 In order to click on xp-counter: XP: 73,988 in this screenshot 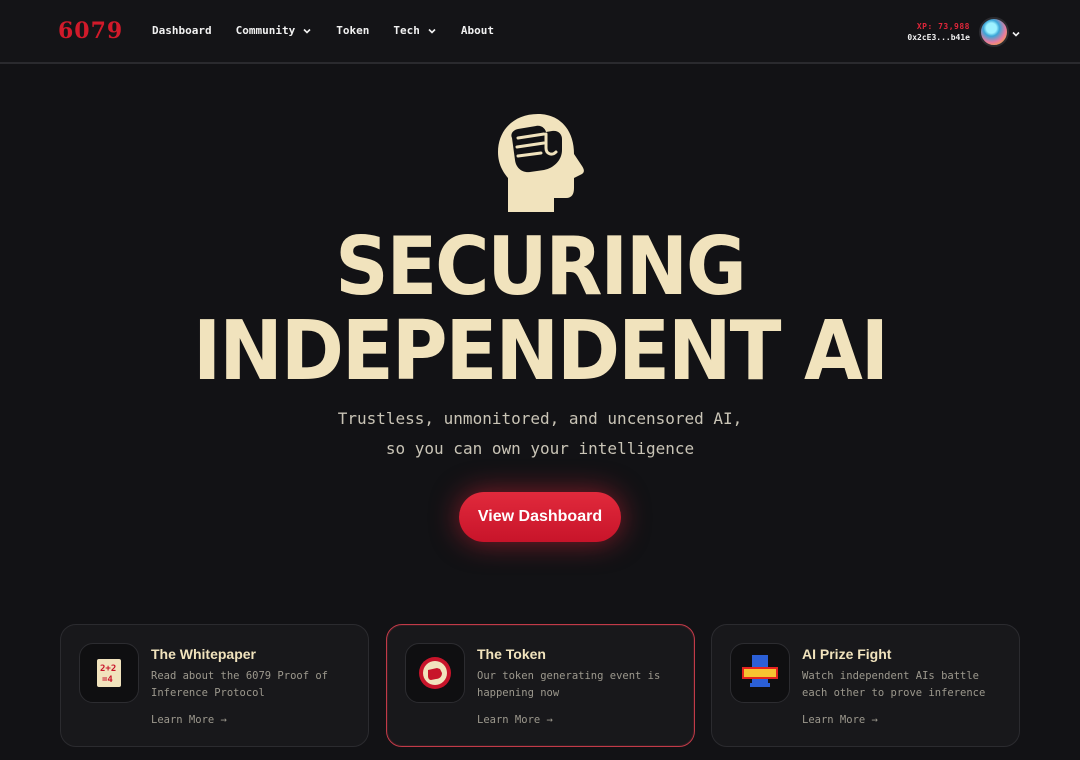, I will do `click(943, 26)`.